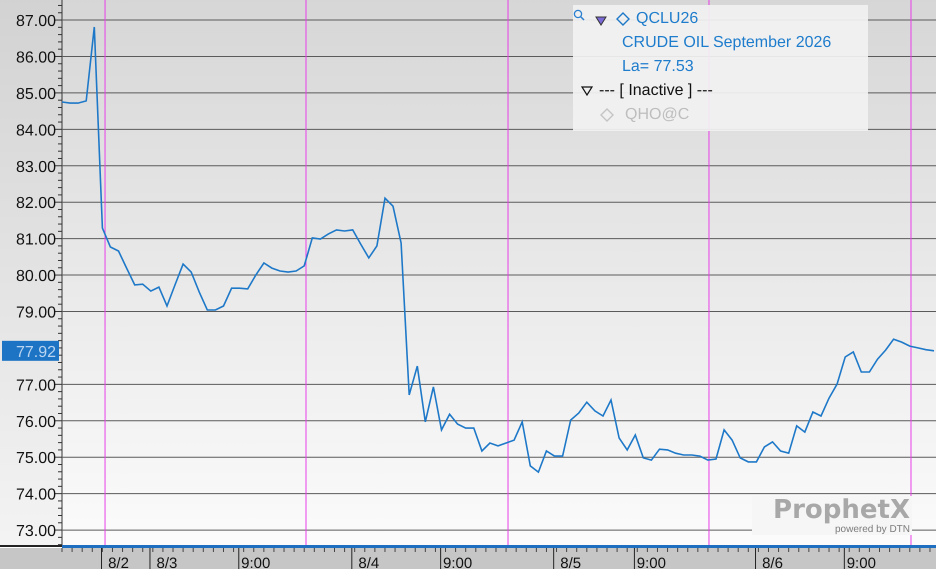 This screenshot has height=569, width=936. I want to click on logo-wordmark: ProphetX, so click(841, 510).